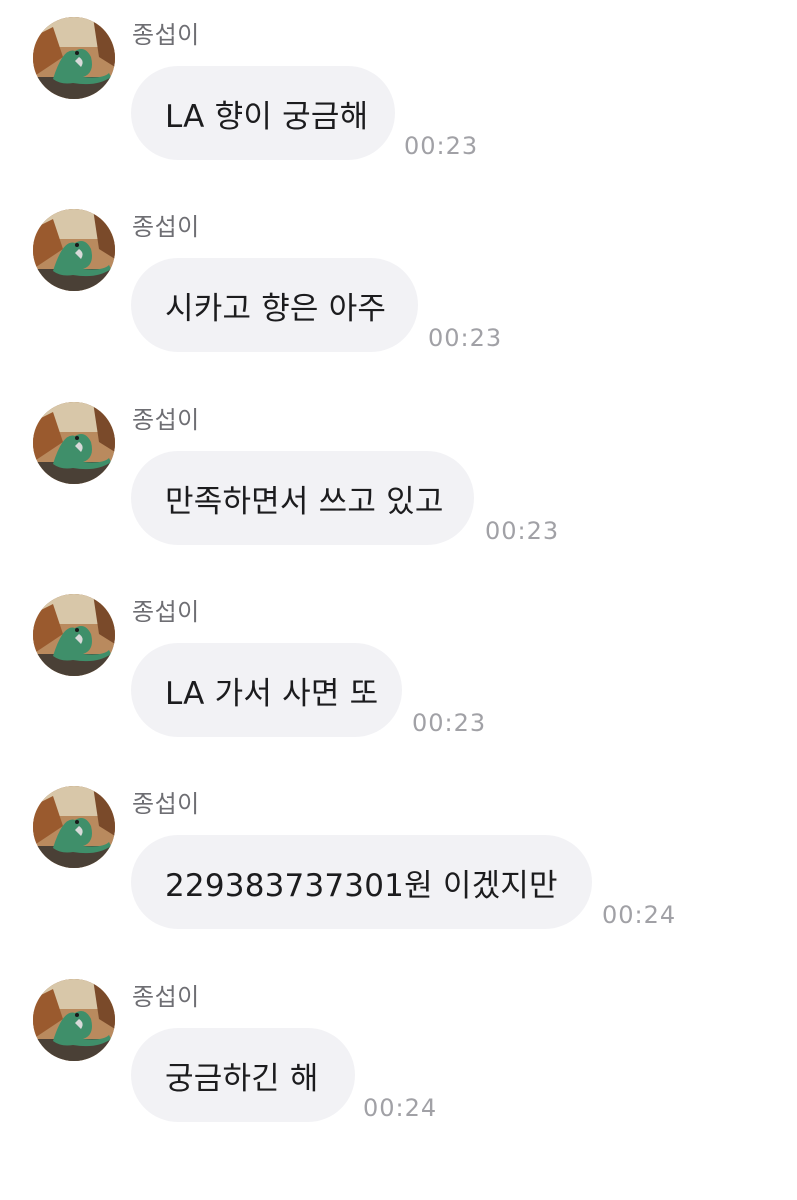  Describe the element at coordinates (398, 1042) in the screenshot. I see `message-row: 종섭이 궁금하긴 해 00:24` at that location.